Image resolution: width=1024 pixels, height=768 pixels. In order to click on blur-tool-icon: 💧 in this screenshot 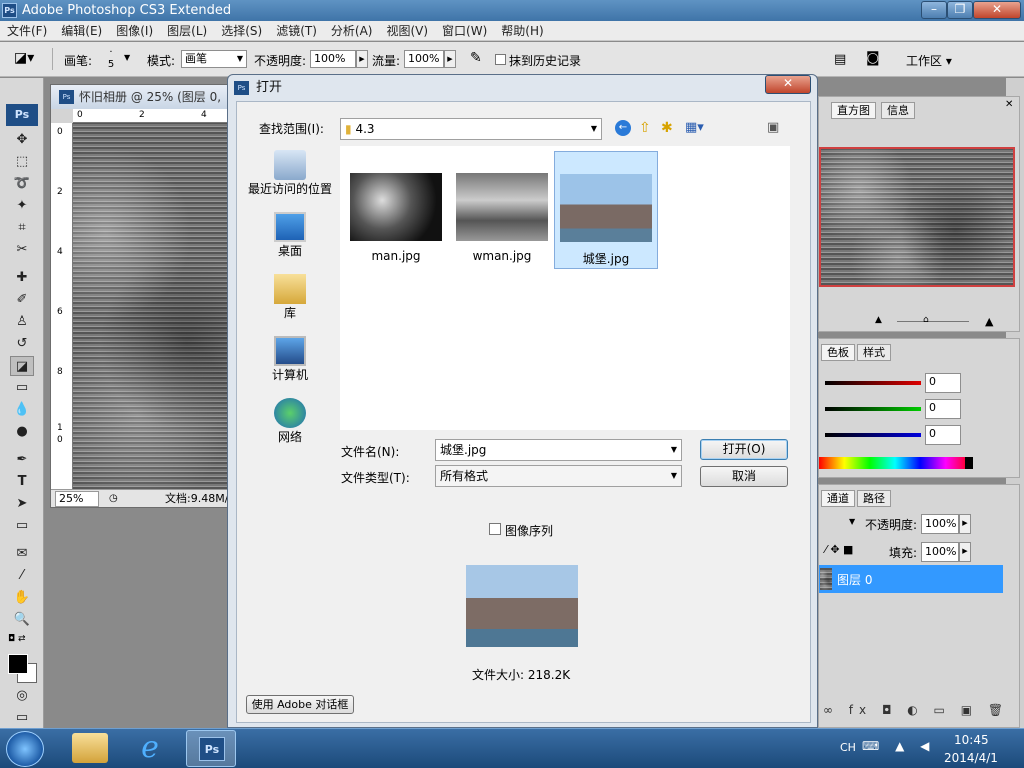, I will do `click(22, 410)`.